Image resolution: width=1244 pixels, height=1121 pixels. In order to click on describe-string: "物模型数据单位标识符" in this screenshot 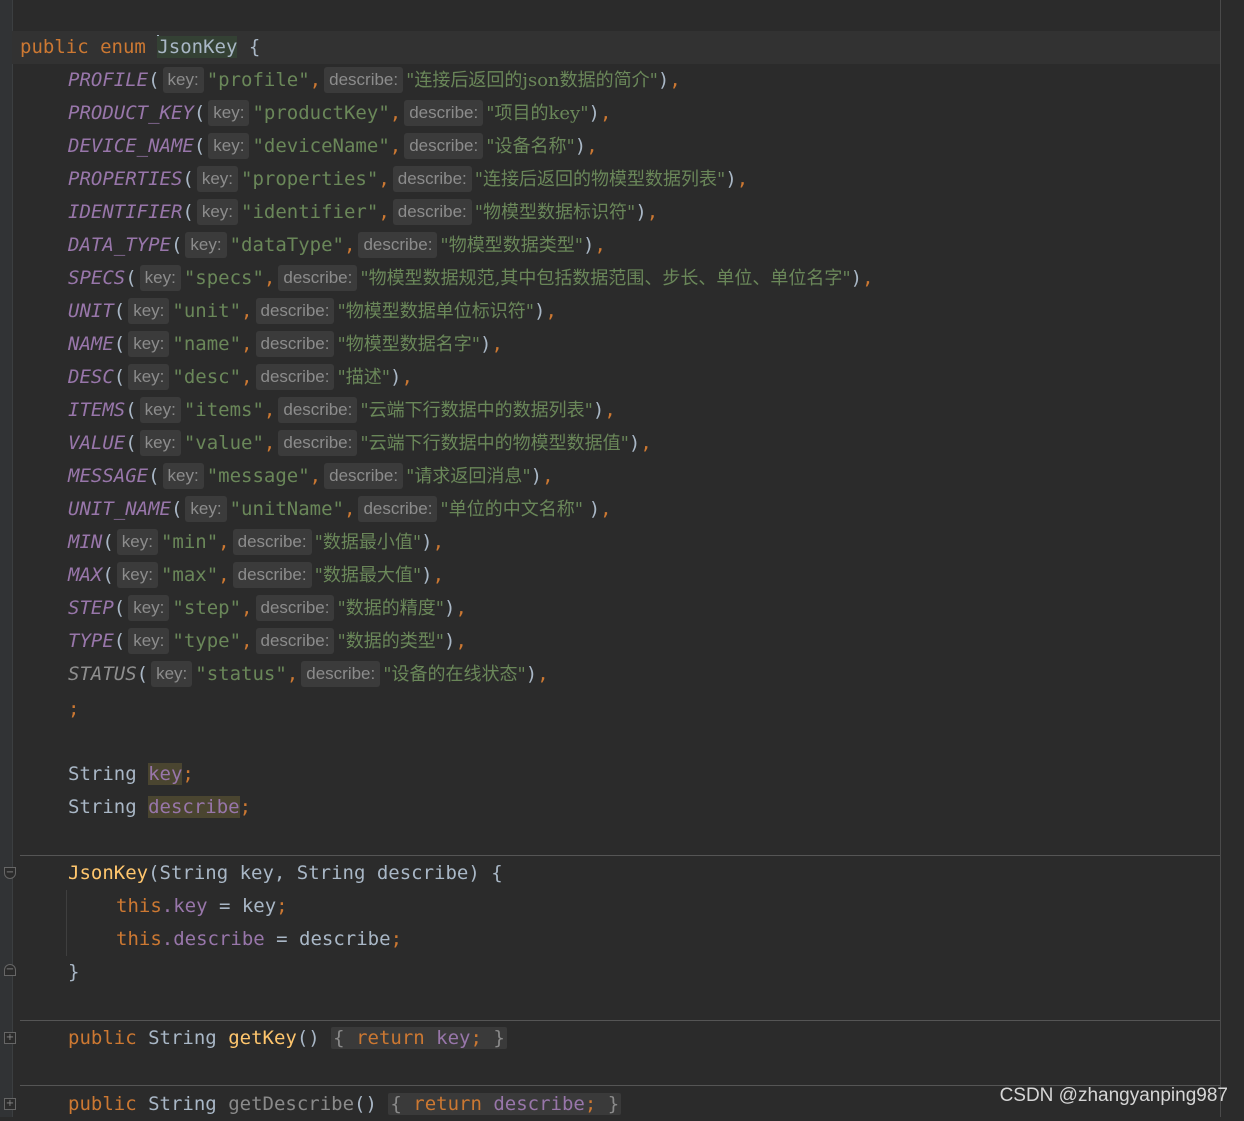, I will do `click(436, 311)`.